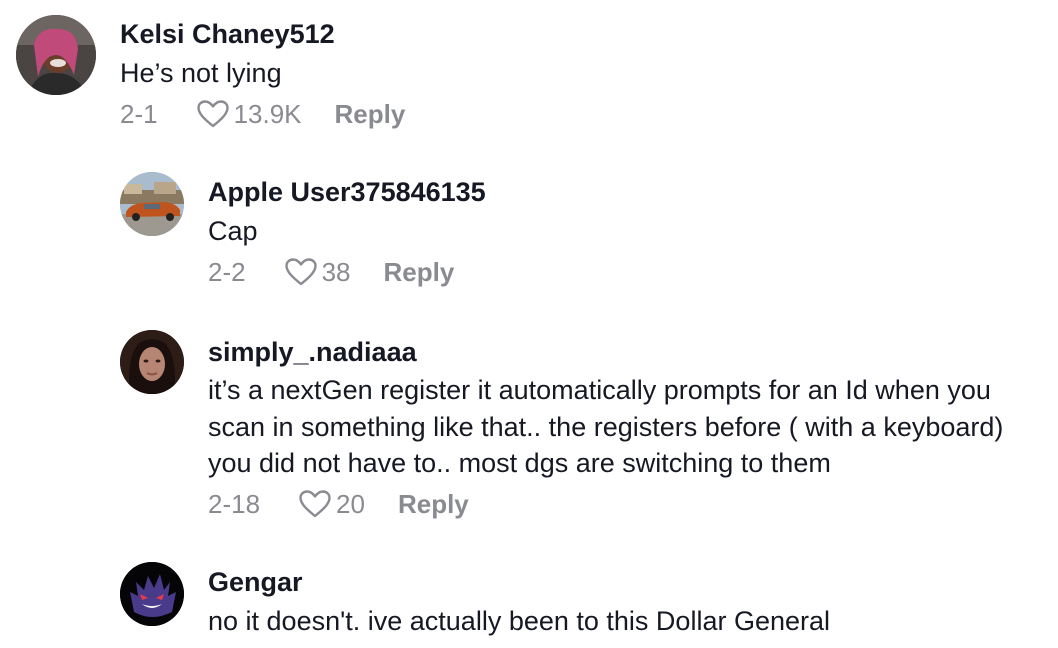 This screenshot has width=1058, height=648. What do you see at coordinates (234, 504) in the screenshot?
I see `comment-date: 2-18` at bounding box center [234, 504].